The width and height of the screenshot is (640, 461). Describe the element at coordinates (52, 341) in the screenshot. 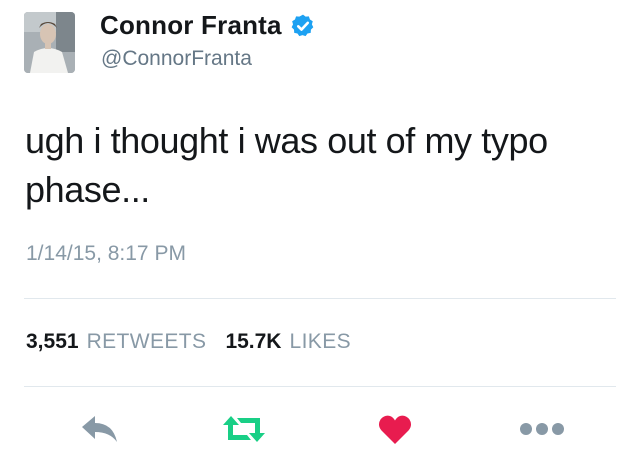

I see `retweets-count: 3,551` at that location.